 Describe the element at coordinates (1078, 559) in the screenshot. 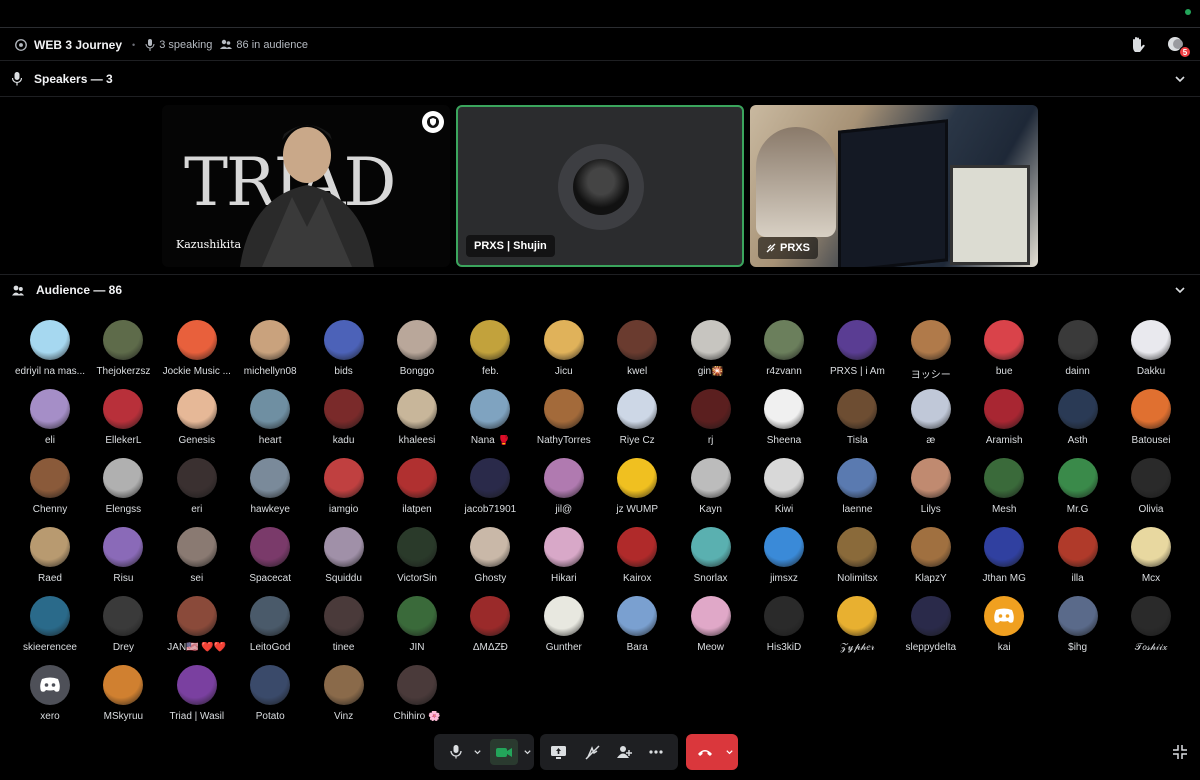

I see `audience-member: illa` at that location.